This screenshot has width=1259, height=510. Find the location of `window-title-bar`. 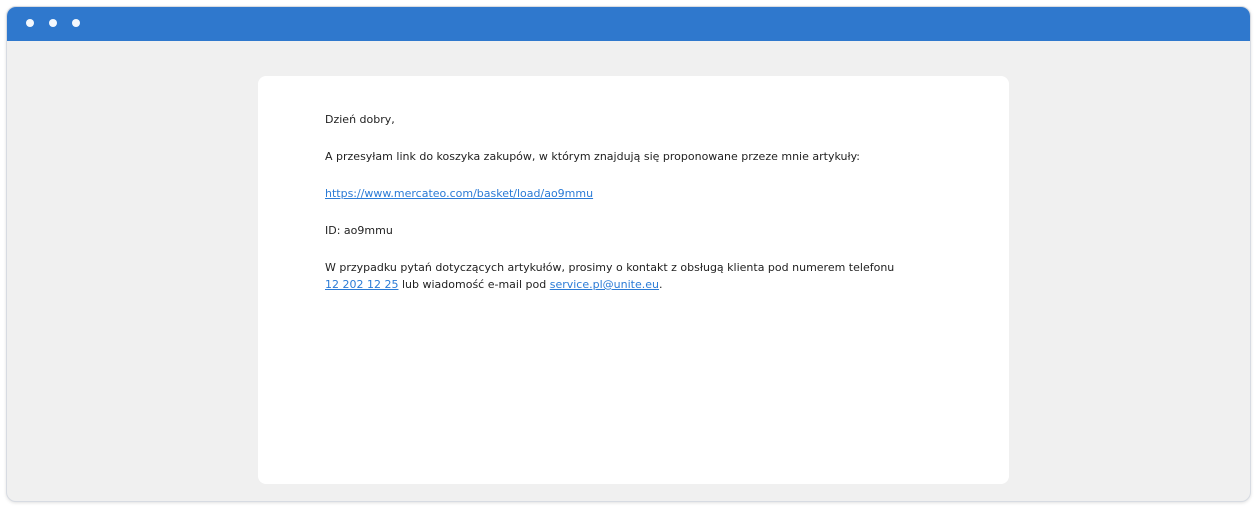

window-title-bar is located at coordinates (628, 24).